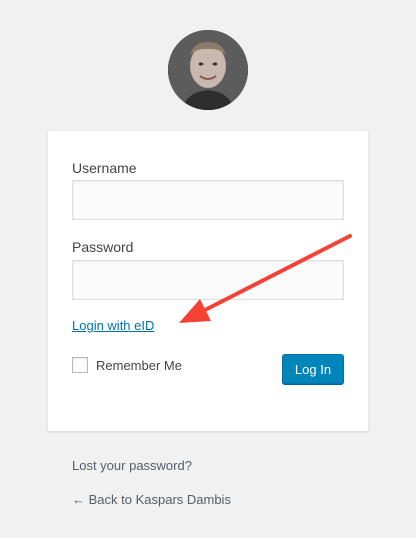 This screenshot has width=416, height=538. What do you see at coordinates (132, 465) in the screenshot?
I see `lost-password-link: Lost your password?` at bounding box center [132, 465].